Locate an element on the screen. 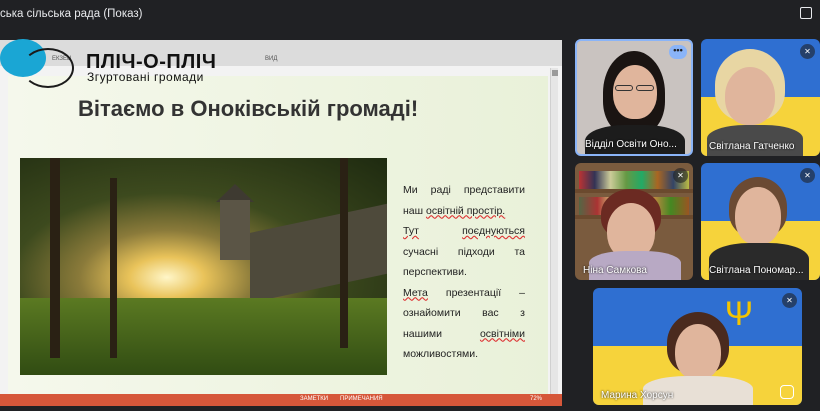  participant-tile: ✕ Світлана Гатченко is located at coordinates (760, 97).